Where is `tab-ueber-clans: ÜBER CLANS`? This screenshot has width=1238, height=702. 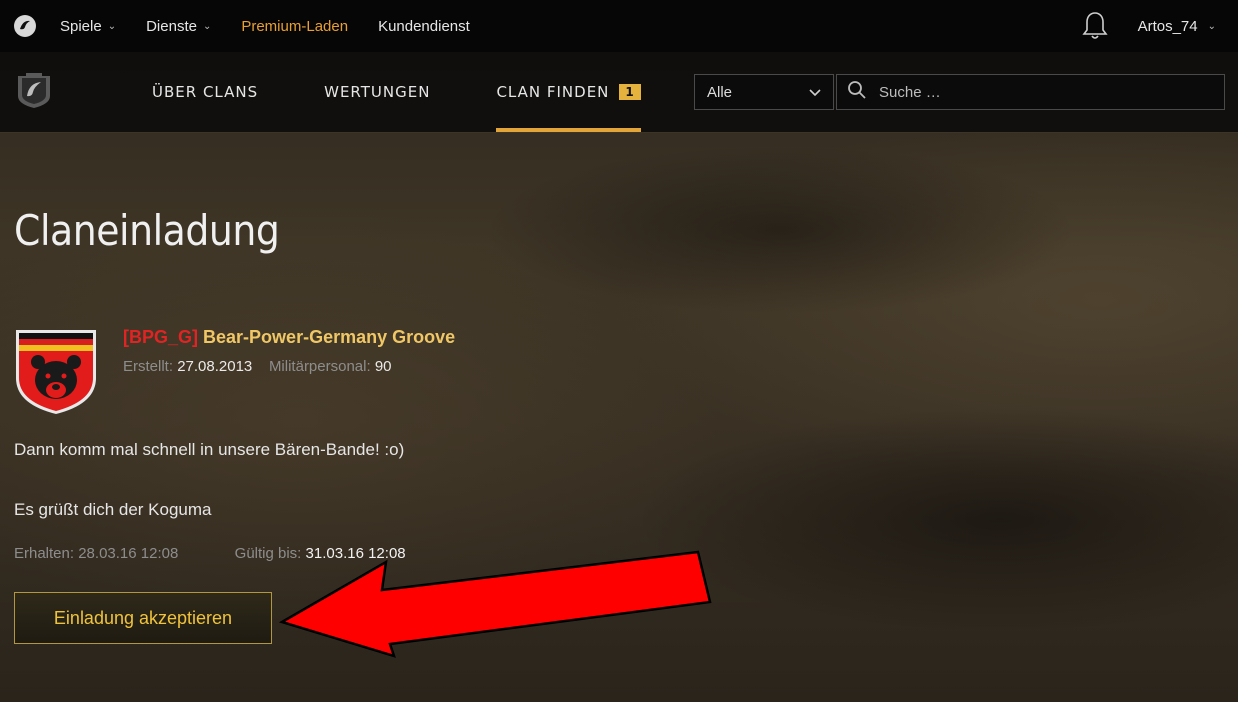
tab-ueber-clans: ÜBER CLANS is located at coordinates (205, 92).